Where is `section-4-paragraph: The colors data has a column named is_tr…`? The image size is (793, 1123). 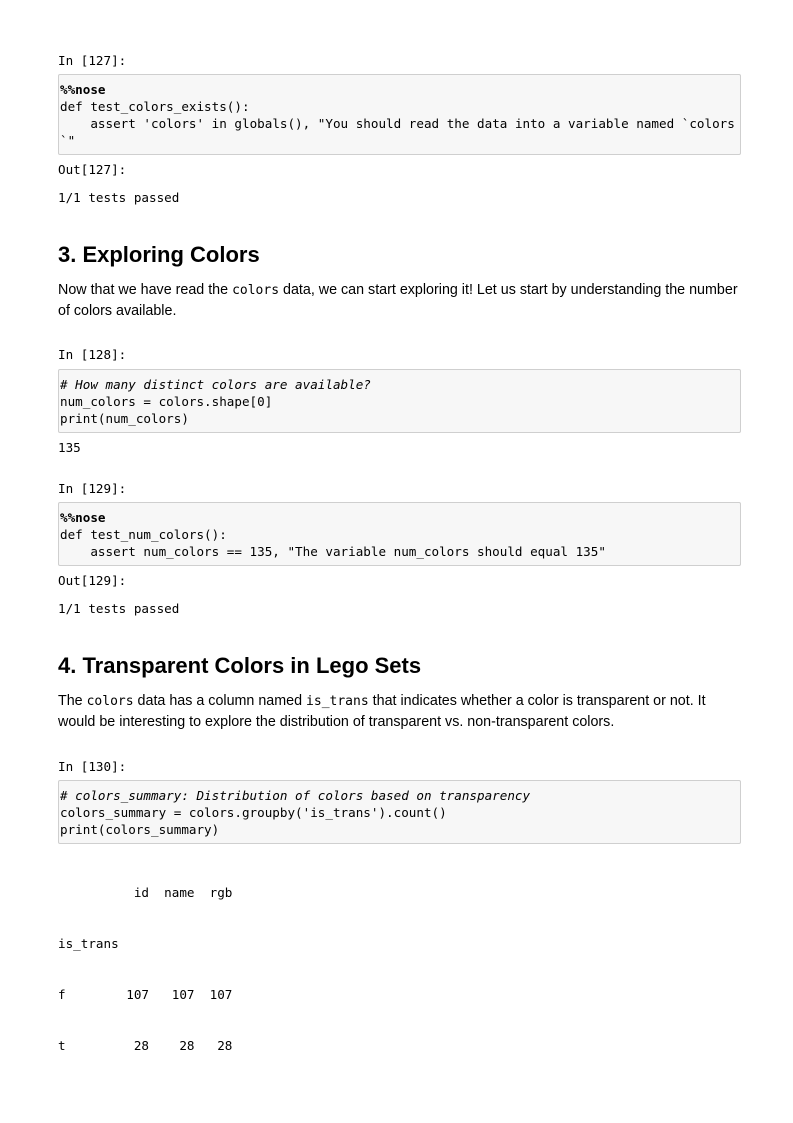
section-4-paragraph: The colors data has a column named is_tr… is located at coordinates (399, 712).